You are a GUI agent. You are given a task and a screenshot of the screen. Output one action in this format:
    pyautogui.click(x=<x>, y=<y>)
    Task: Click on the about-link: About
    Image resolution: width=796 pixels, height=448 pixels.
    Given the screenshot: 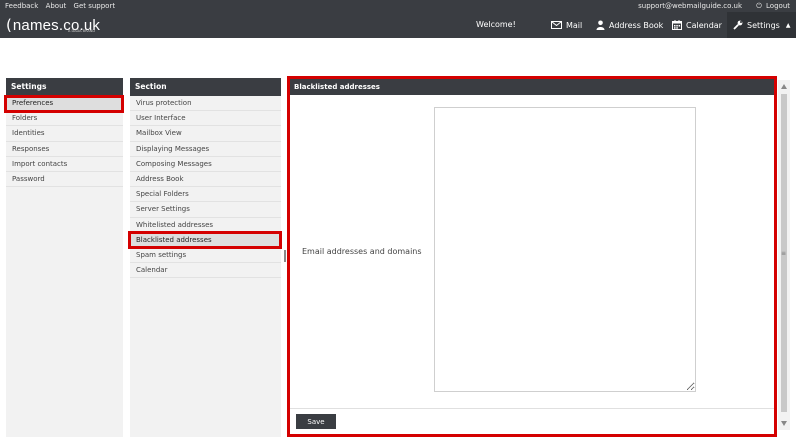 What is the action you would take?
    pyautogui.click(x=56, y=6)
    